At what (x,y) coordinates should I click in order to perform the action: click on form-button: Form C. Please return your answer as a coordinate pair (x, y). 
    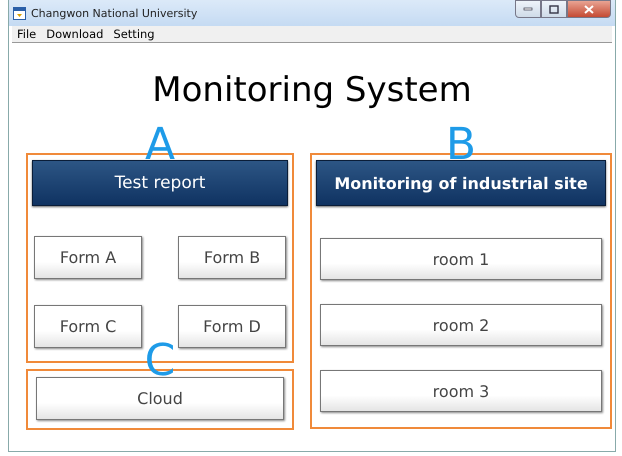
    Looking at the image, I should click on (88, 326).